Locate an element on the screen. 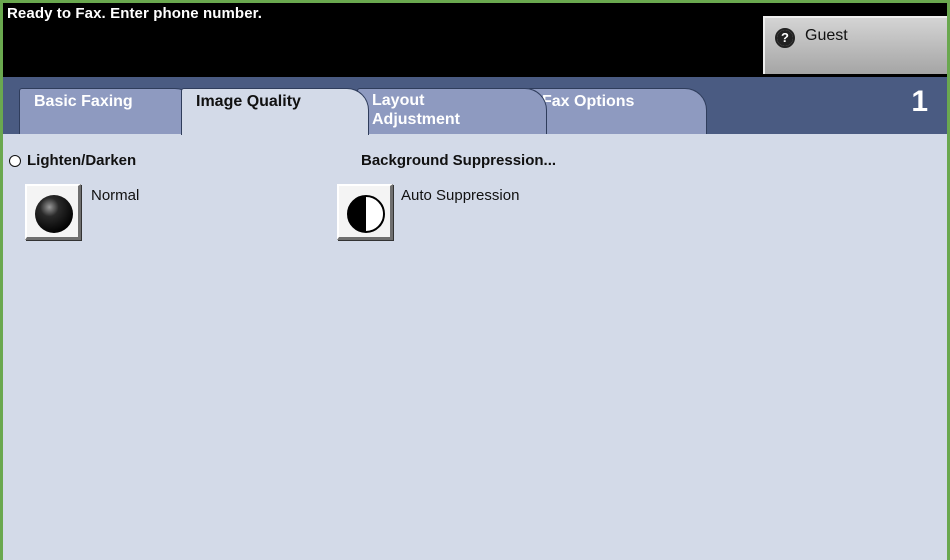  background-suppression-button is located at coordinates (365, 212).